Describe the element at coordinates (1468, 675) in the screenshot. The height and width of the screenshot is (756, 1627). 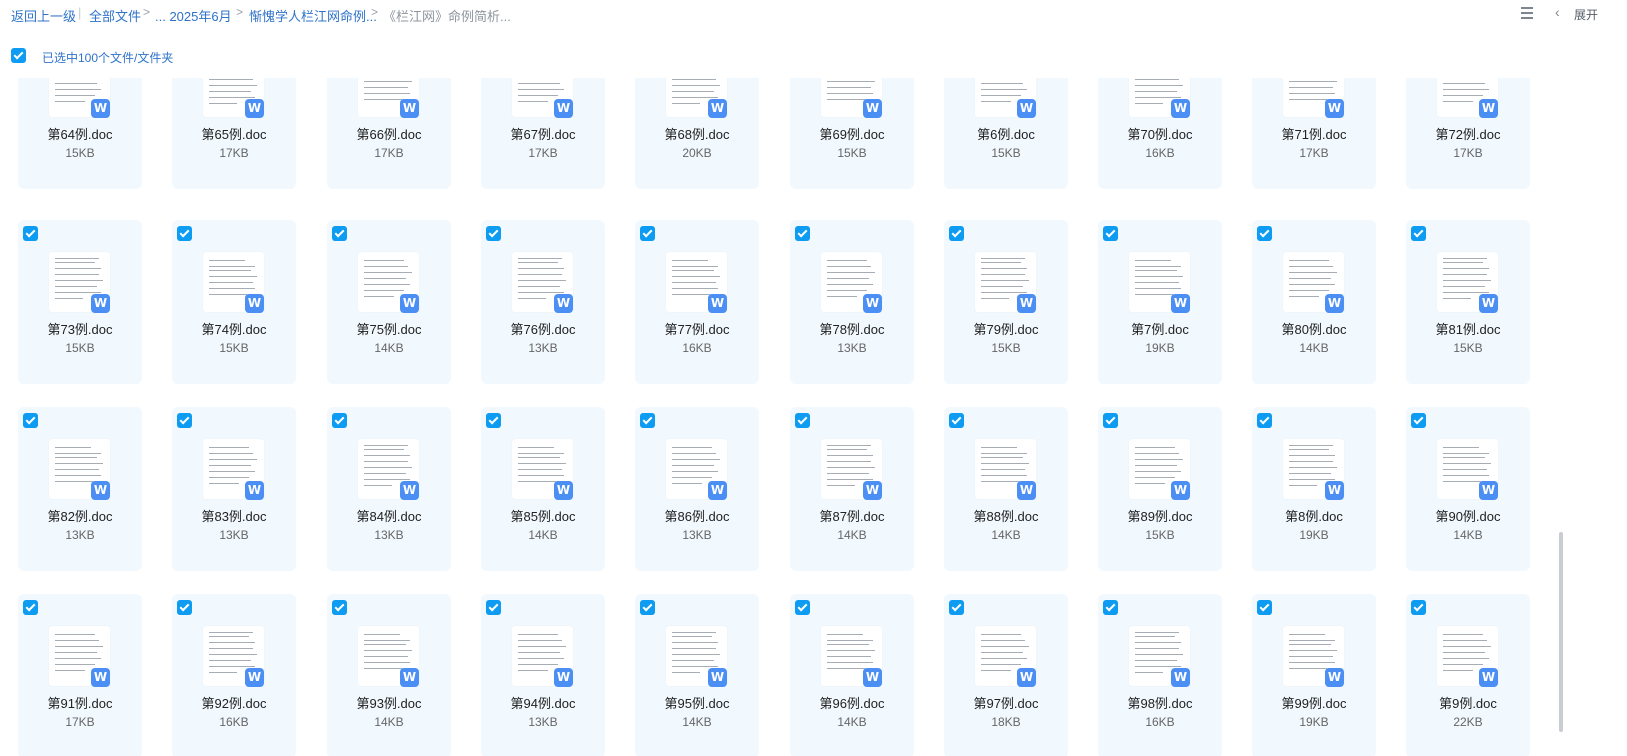
I see `file-tile: W 第9例.doc 22KB` at that location.